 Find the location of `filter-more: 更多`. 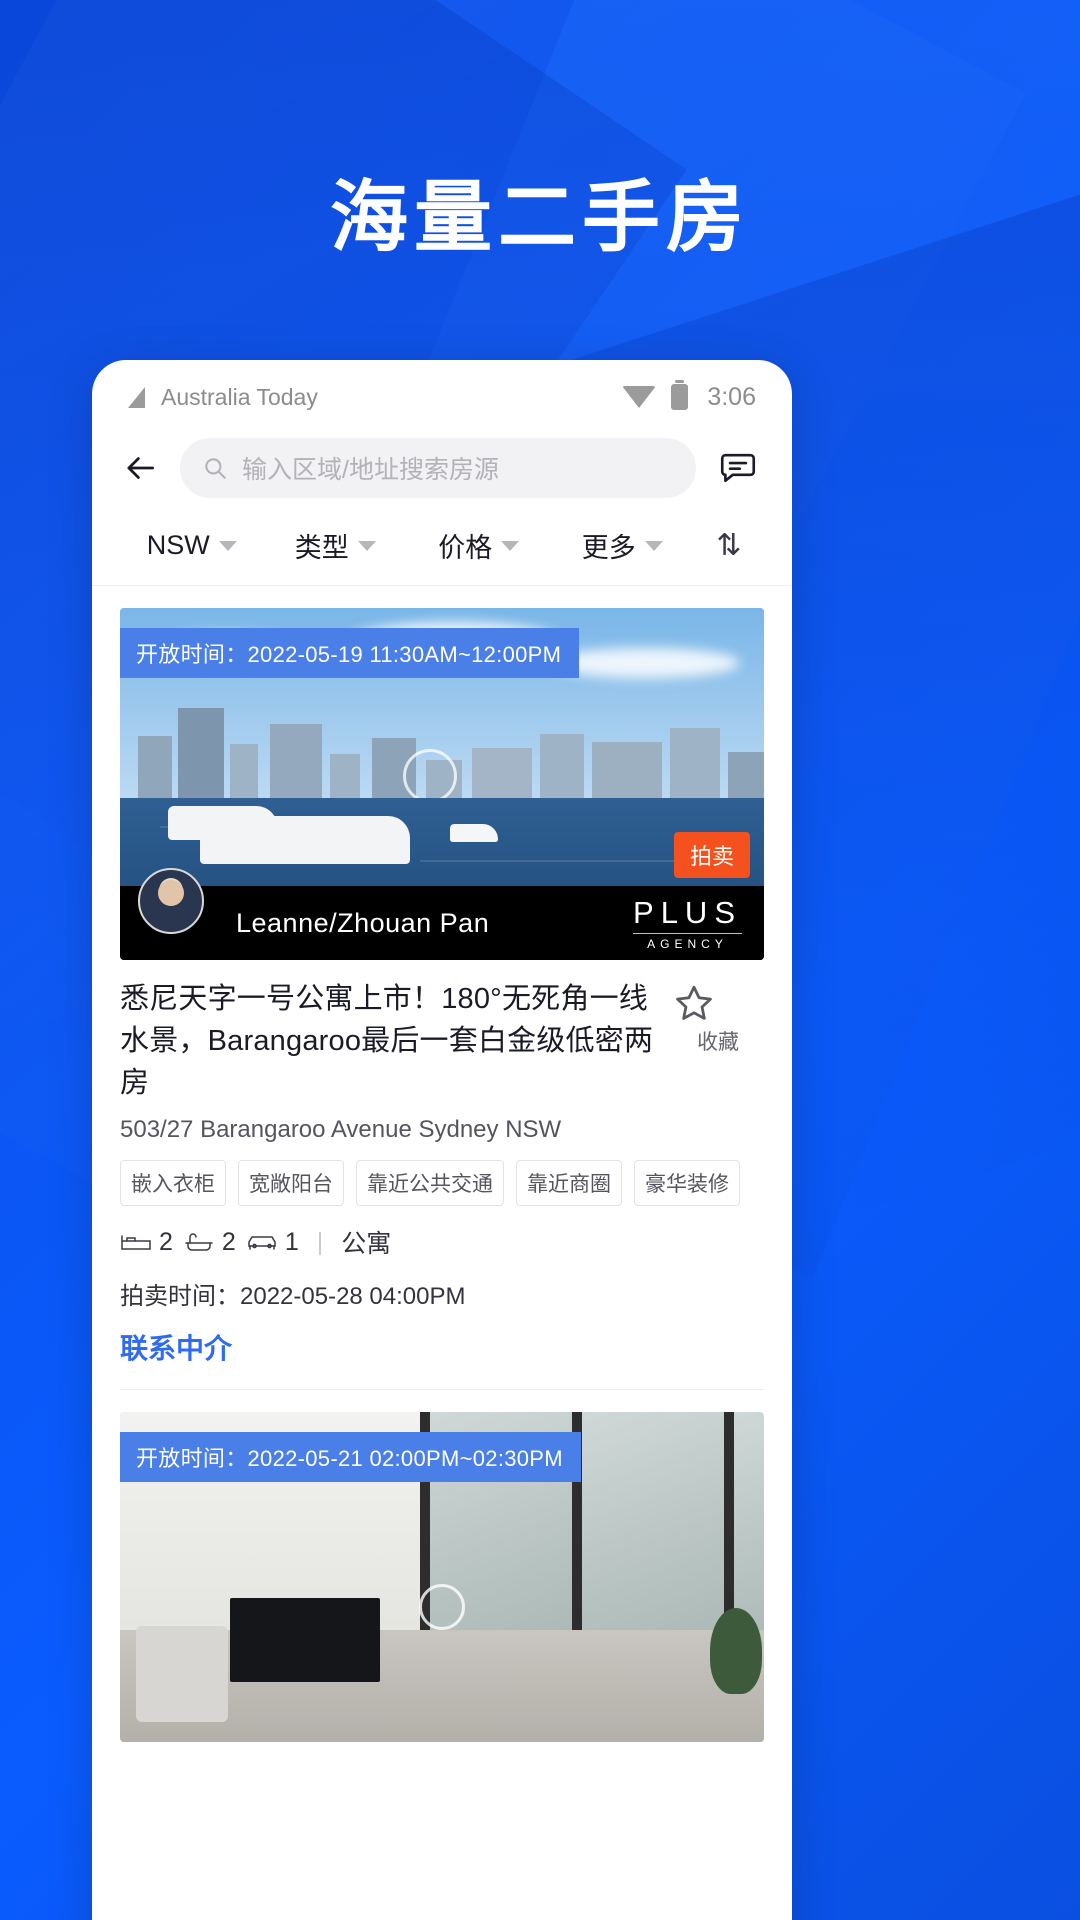

filter-more: 更多 is located at coordinates (623, 545).